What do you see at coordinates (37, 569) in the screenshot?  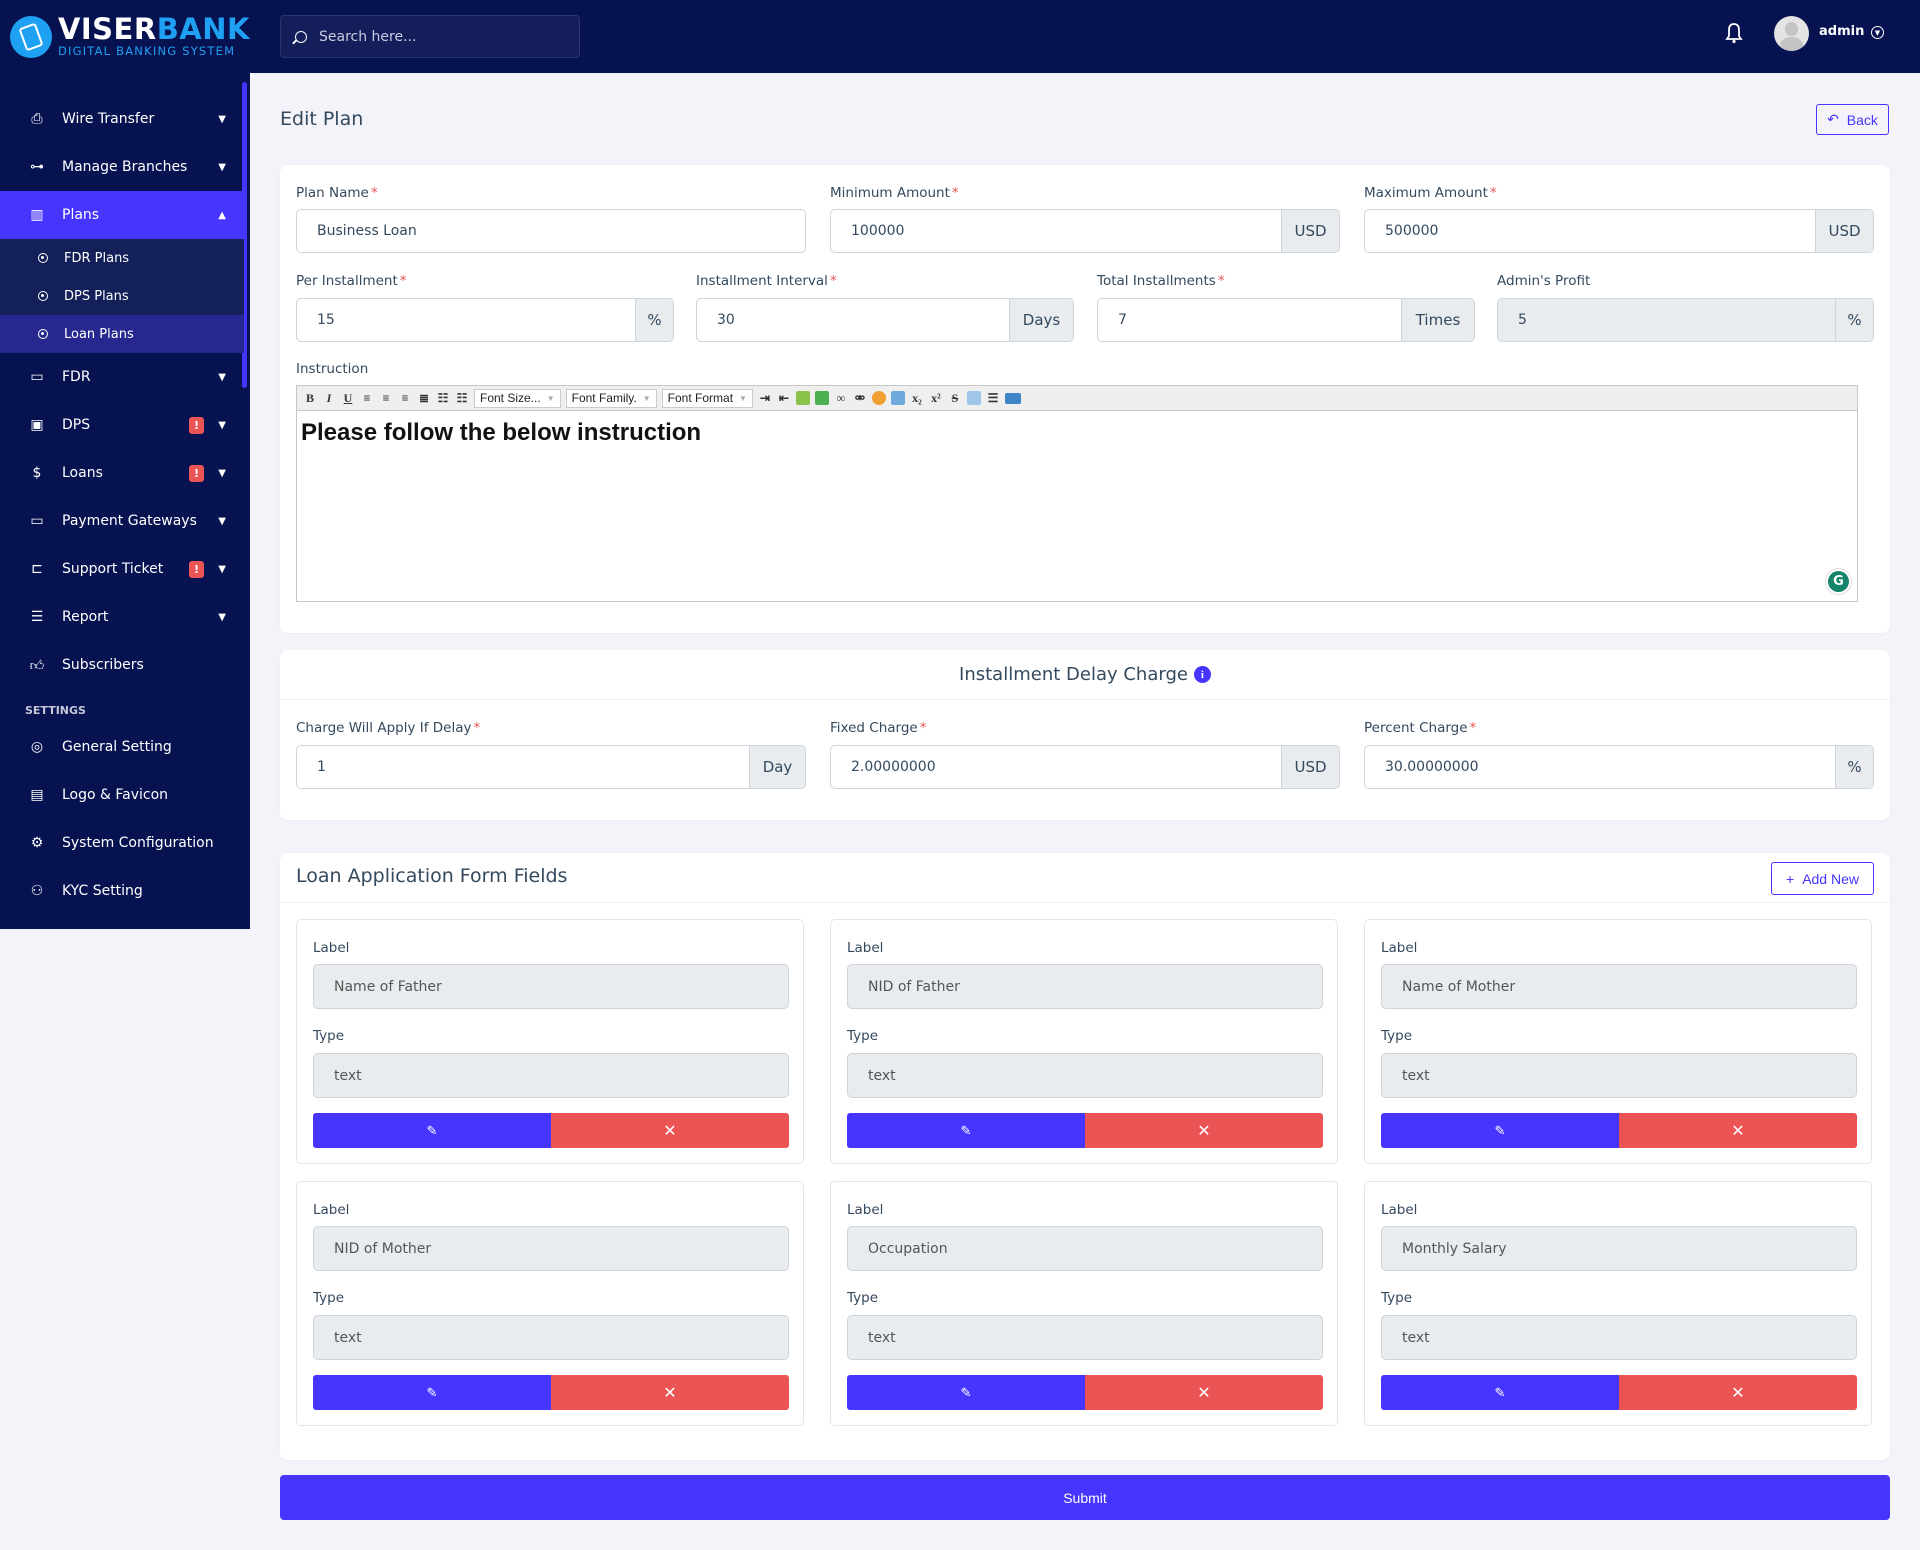 I see `ticket-icon: ⊏` at bounding box center [37, 569].